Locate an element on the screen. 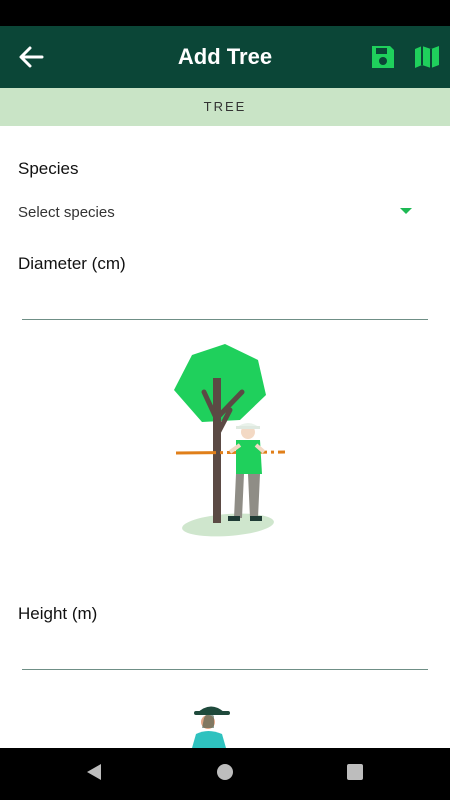  diameter-underline is located at coordinates (225, 319).